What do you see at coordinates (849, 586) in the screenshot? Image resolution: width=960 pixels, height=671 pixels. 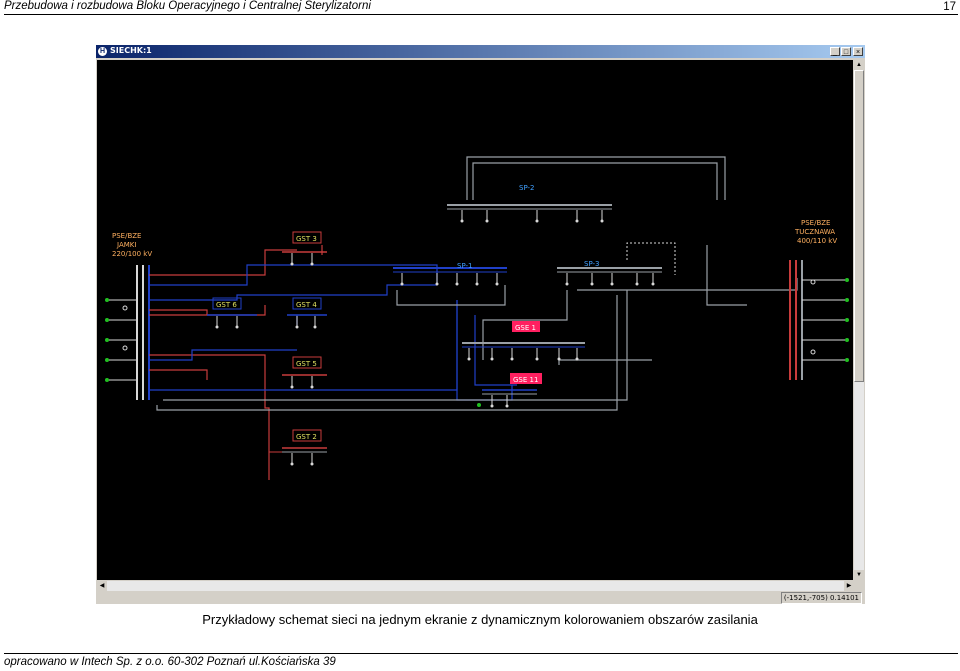 I see `scroll-right-icon: ▶` at bounding box center [849, 586].